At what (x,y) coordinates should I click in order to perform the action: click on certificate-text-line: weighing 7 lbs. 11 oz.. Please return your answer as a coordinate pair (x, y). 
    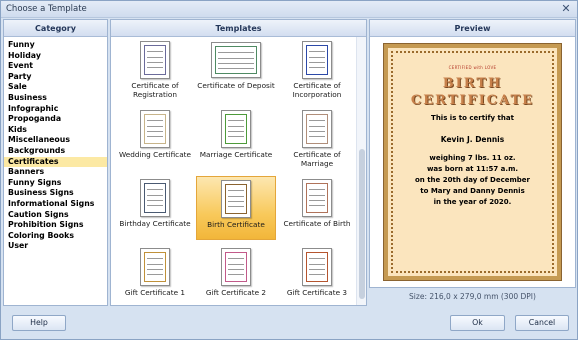
    Looking at the image, I should click on (472, 158).